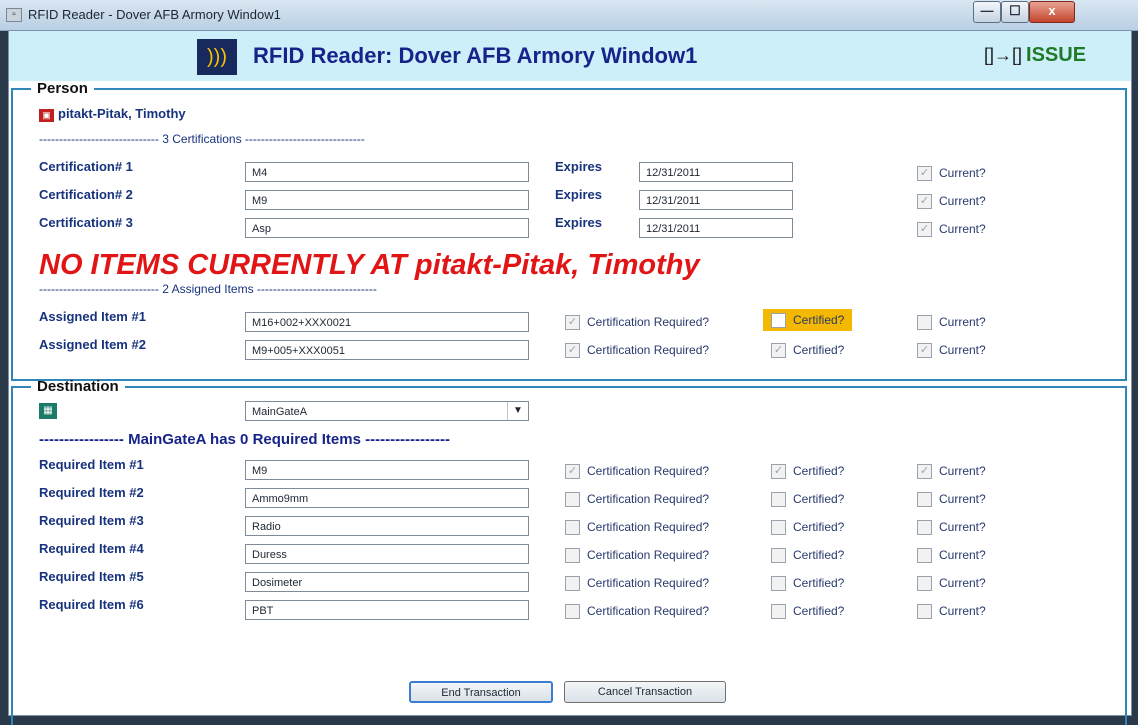 Image resolution: width=1138 pixels, height=725 pixels. I want to click on end-transaction-button: End Transaction, so click(481, 692).